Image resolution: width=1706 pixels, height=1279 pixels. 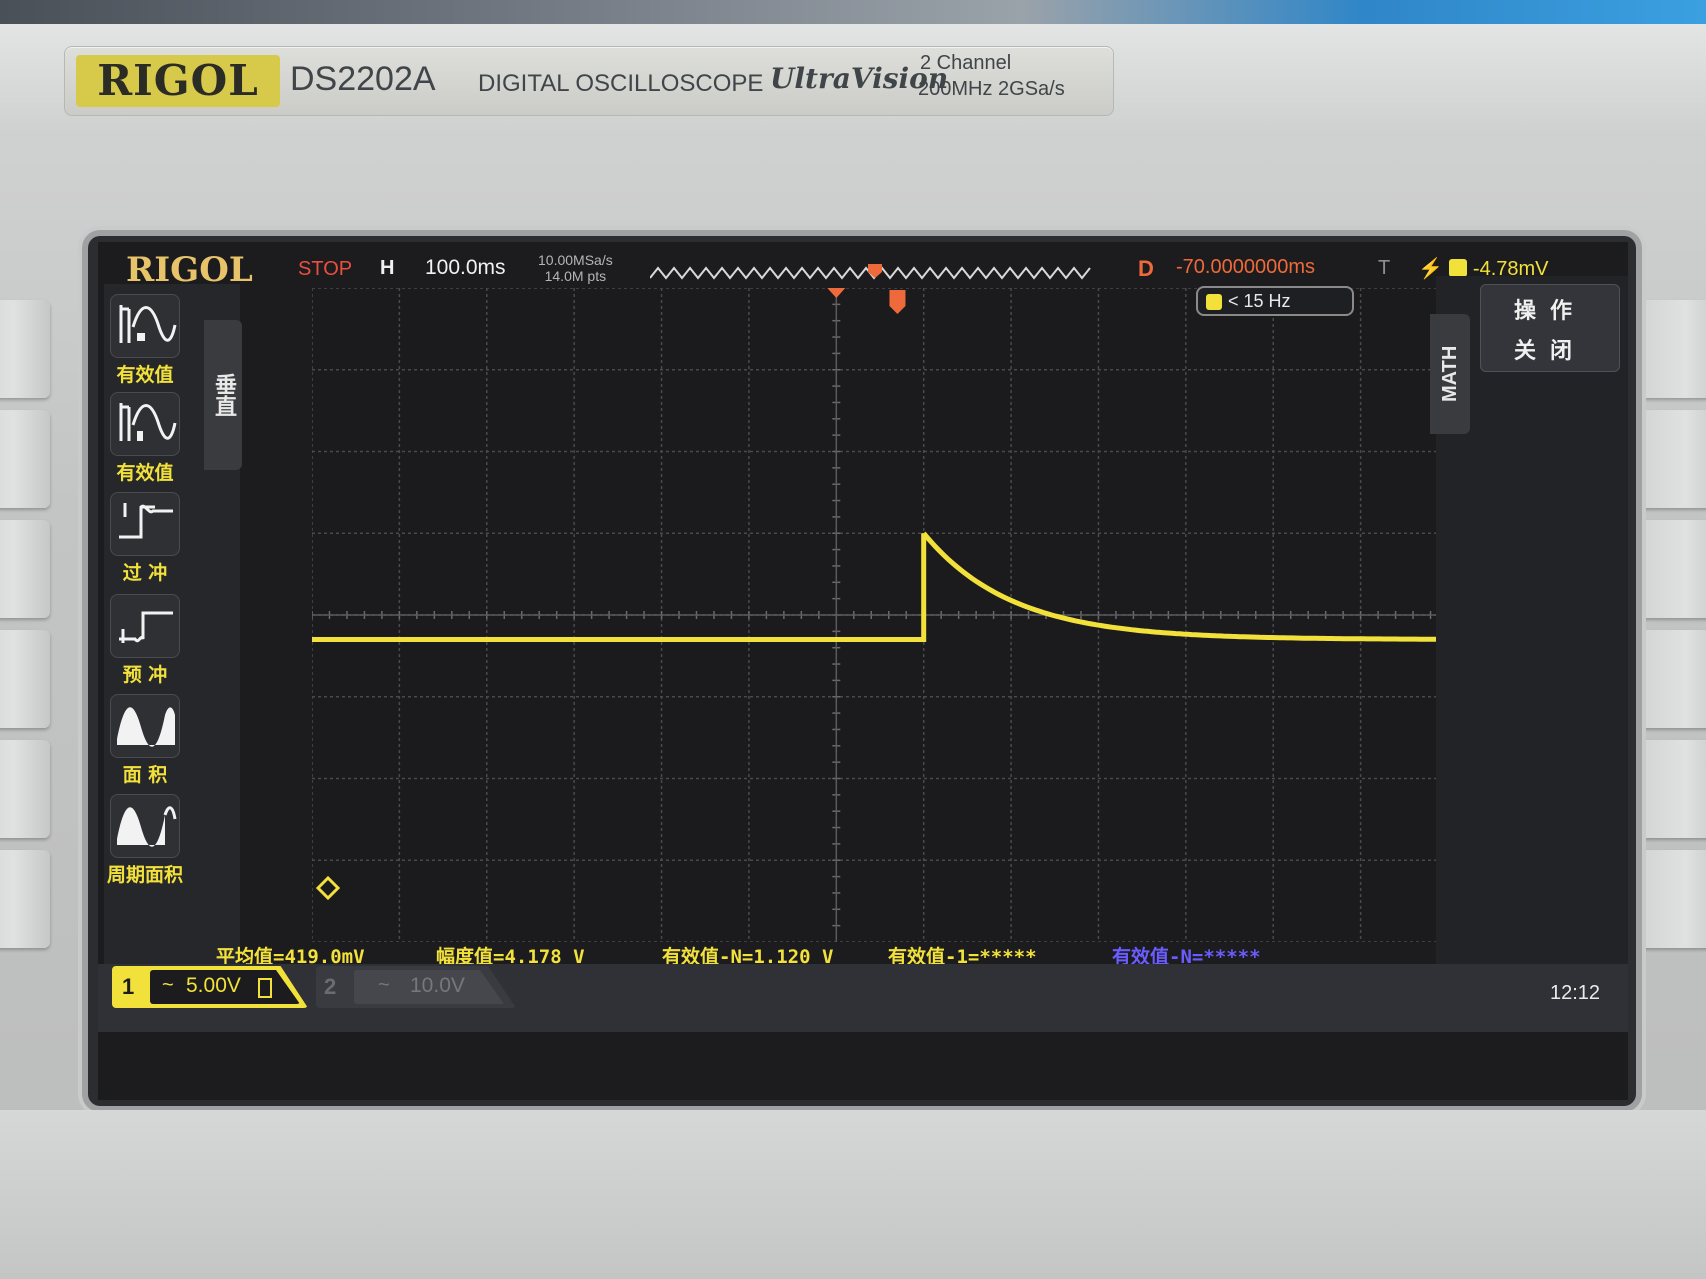 I want to click on model-name: DS2202A, so click(x=363, y=79).